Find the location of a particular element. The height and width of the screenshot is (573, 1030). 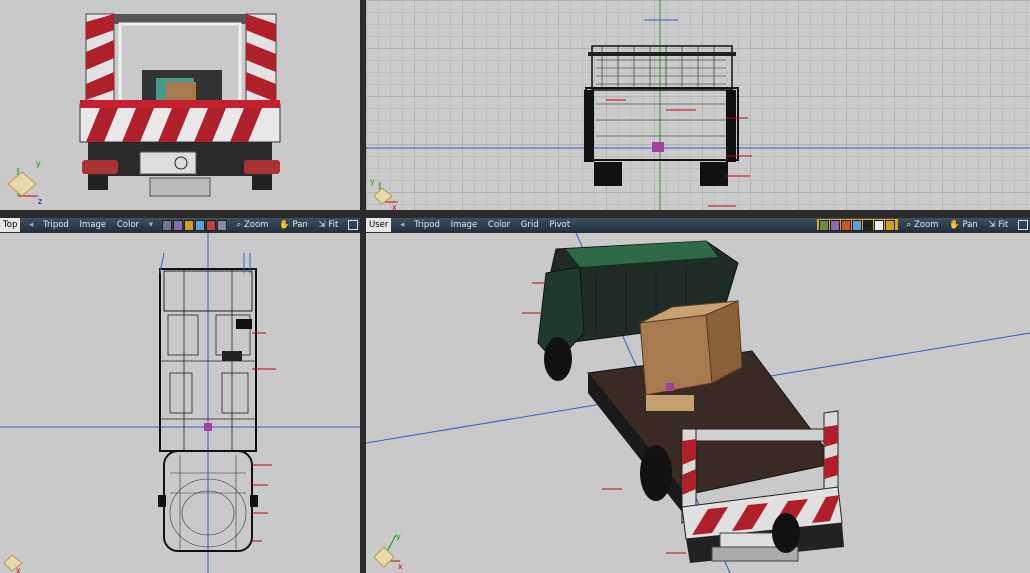

axis-x-label-back: x is located at coordinates (394, 206).